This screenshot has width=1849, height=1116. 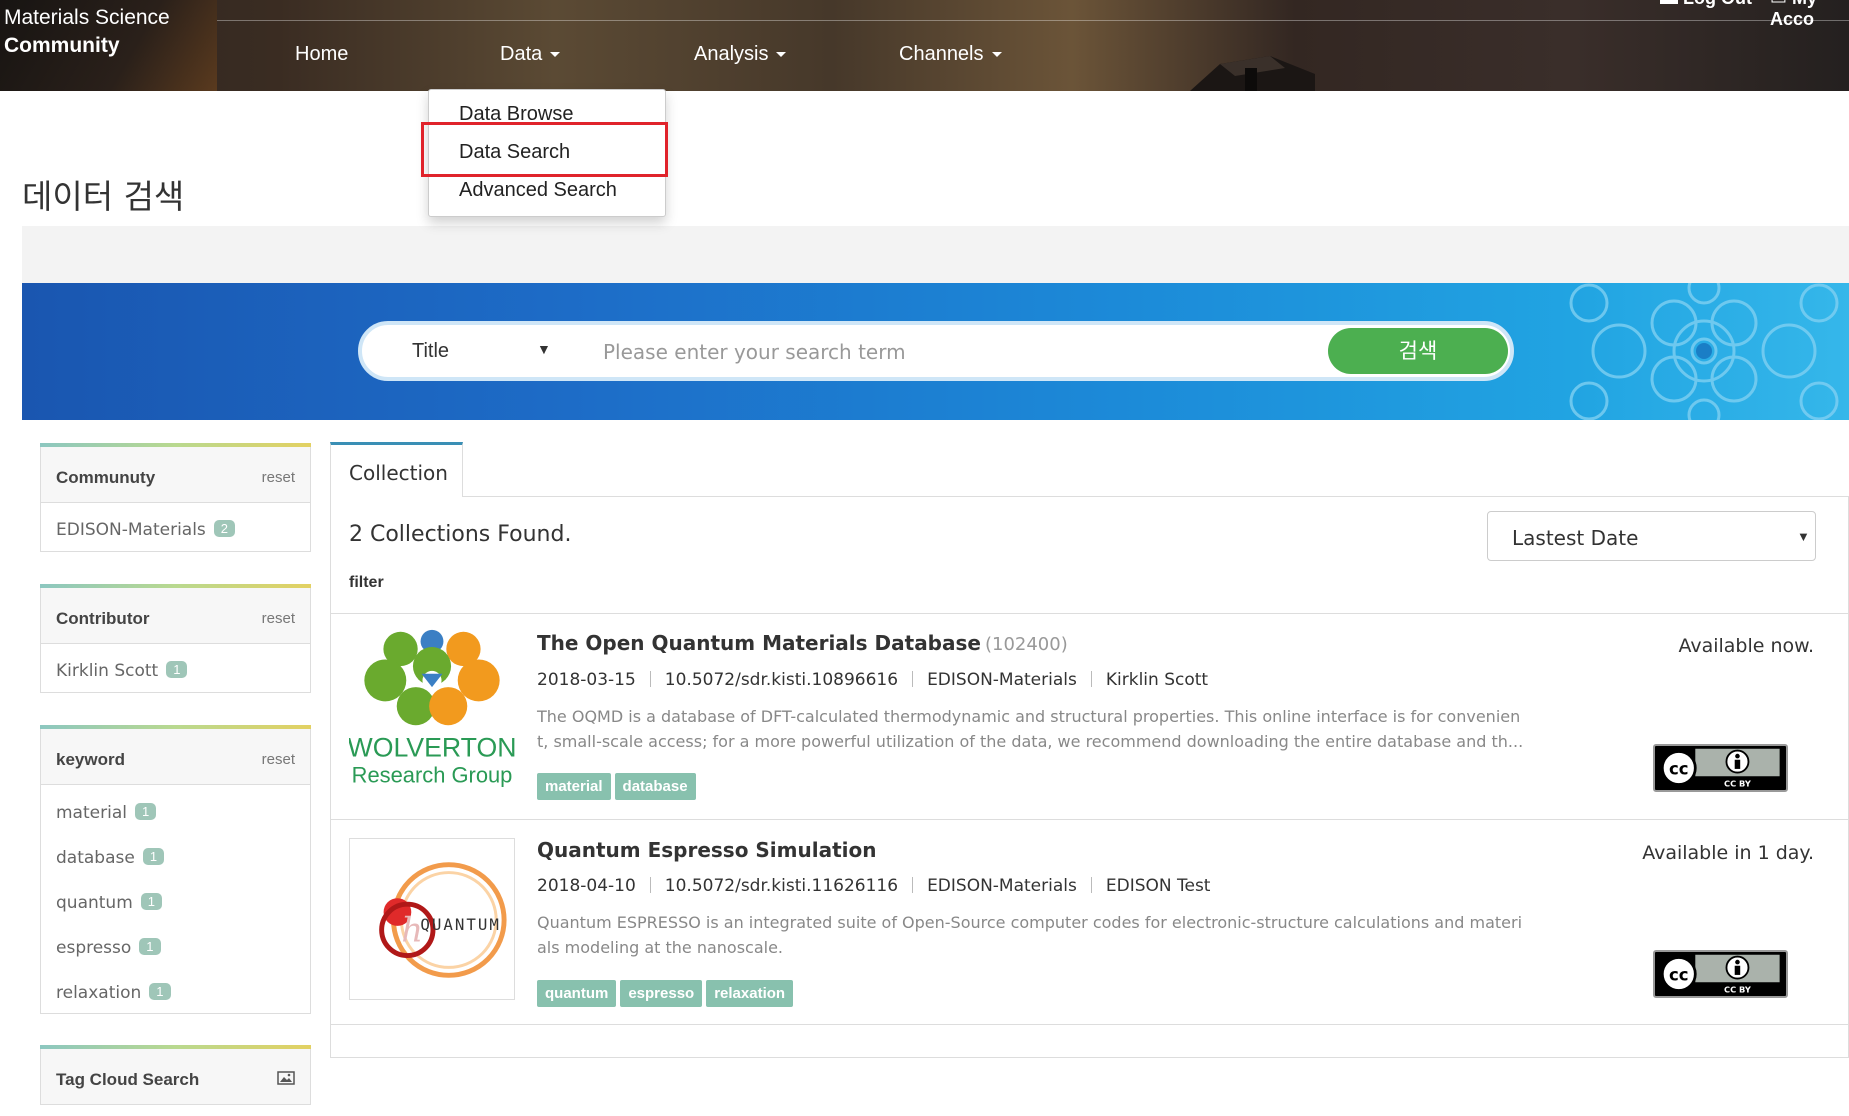 What do you see at coordinates (1033, 20) in the screenshot?
I see `header-divider` at bounding box center [1033, 20].